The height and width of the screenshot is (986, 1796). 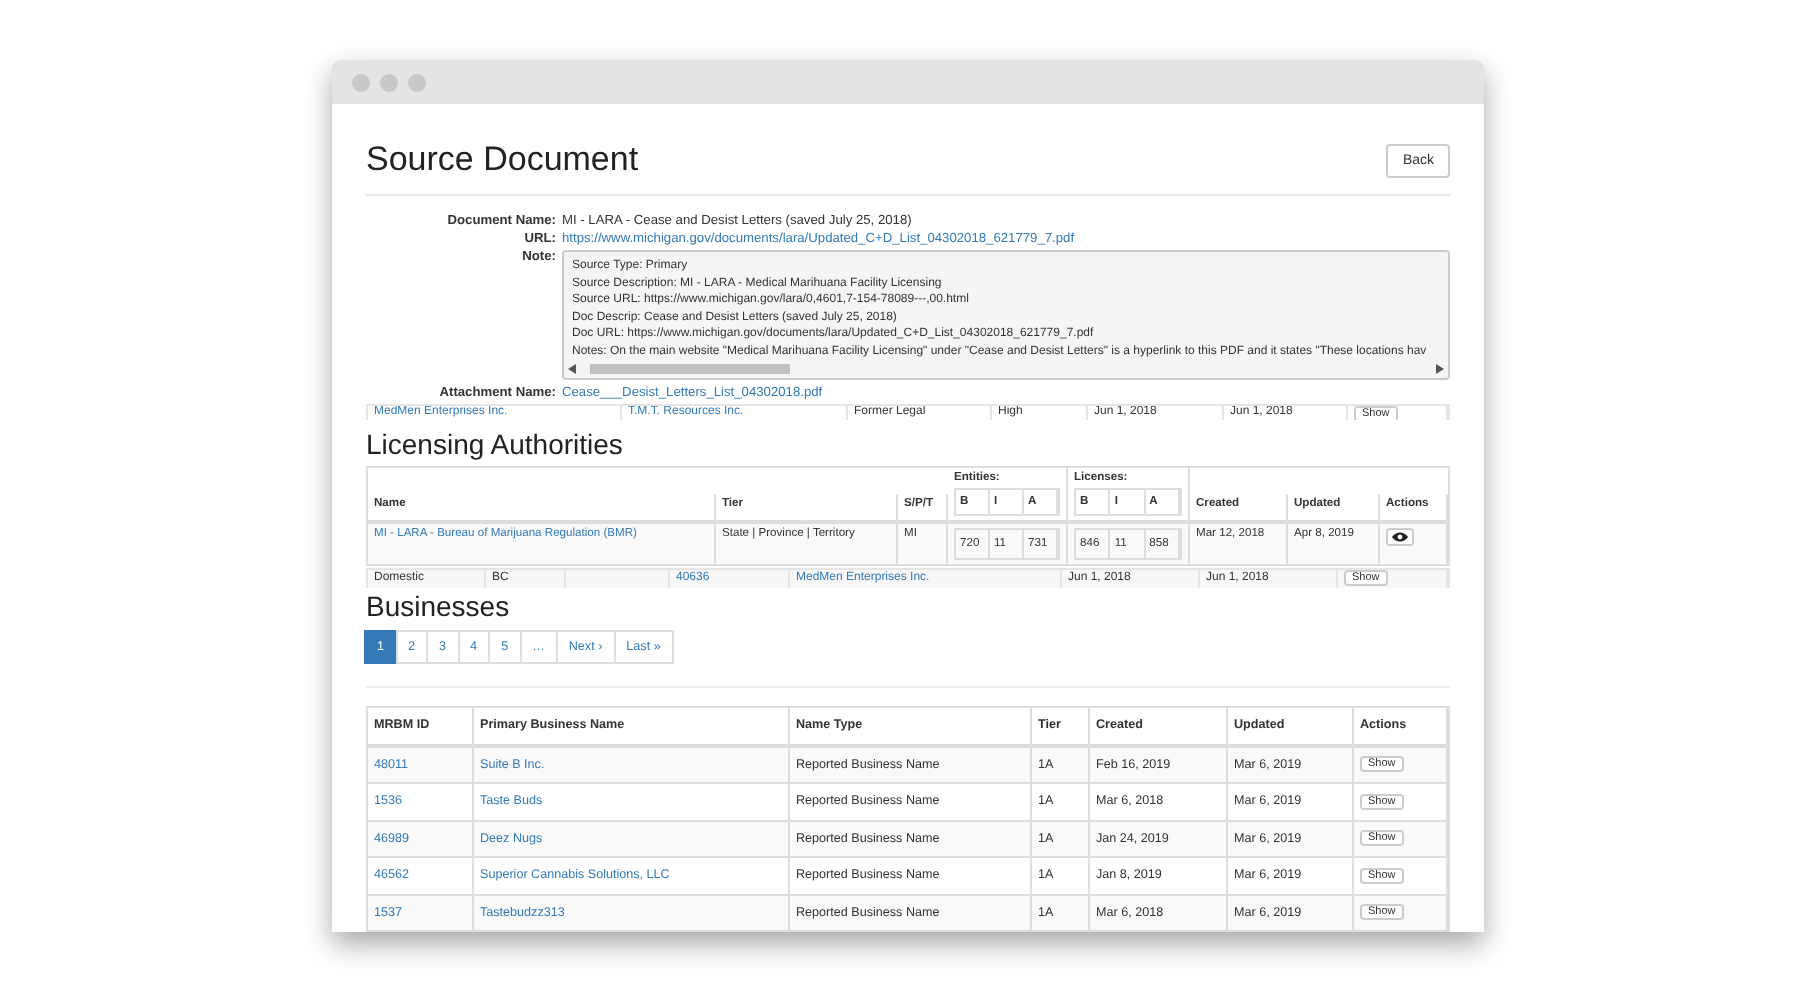 I want to click on eye-icon, so click(x=1400, y=537).